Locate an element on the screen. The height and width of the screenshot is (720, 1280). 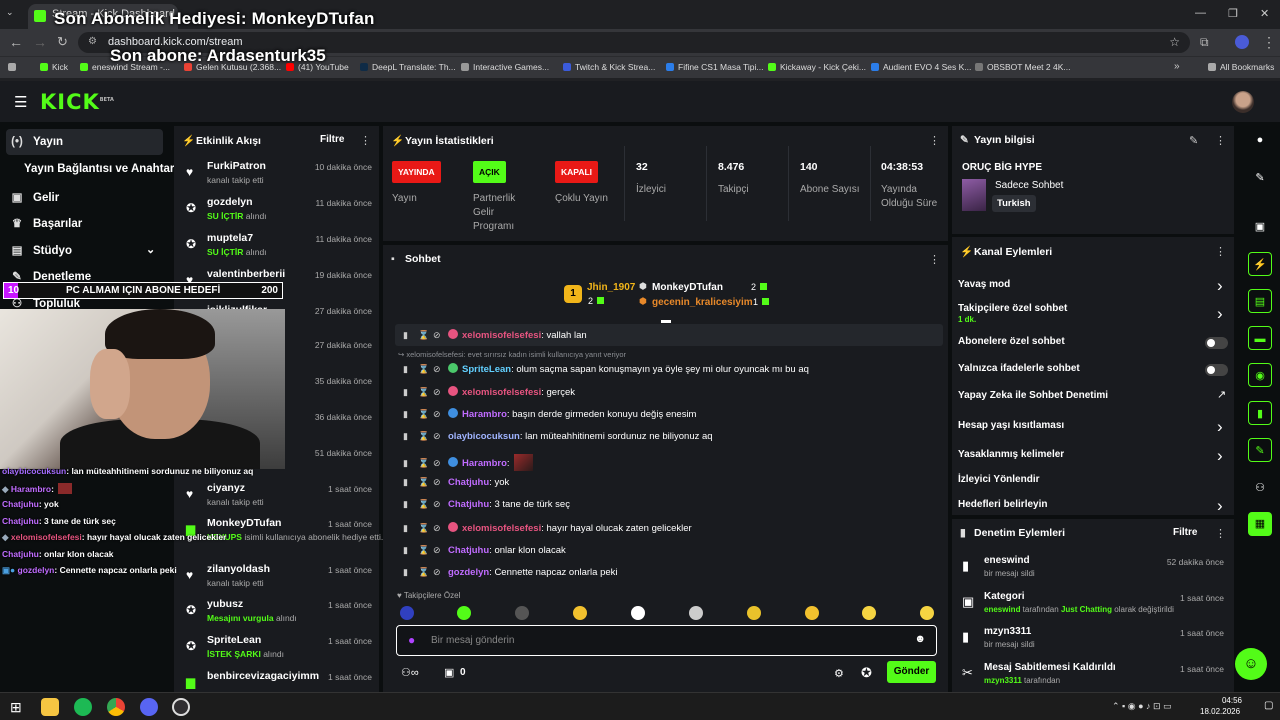
site-info-icon: ⚙ is located at coordinates (92, 41).